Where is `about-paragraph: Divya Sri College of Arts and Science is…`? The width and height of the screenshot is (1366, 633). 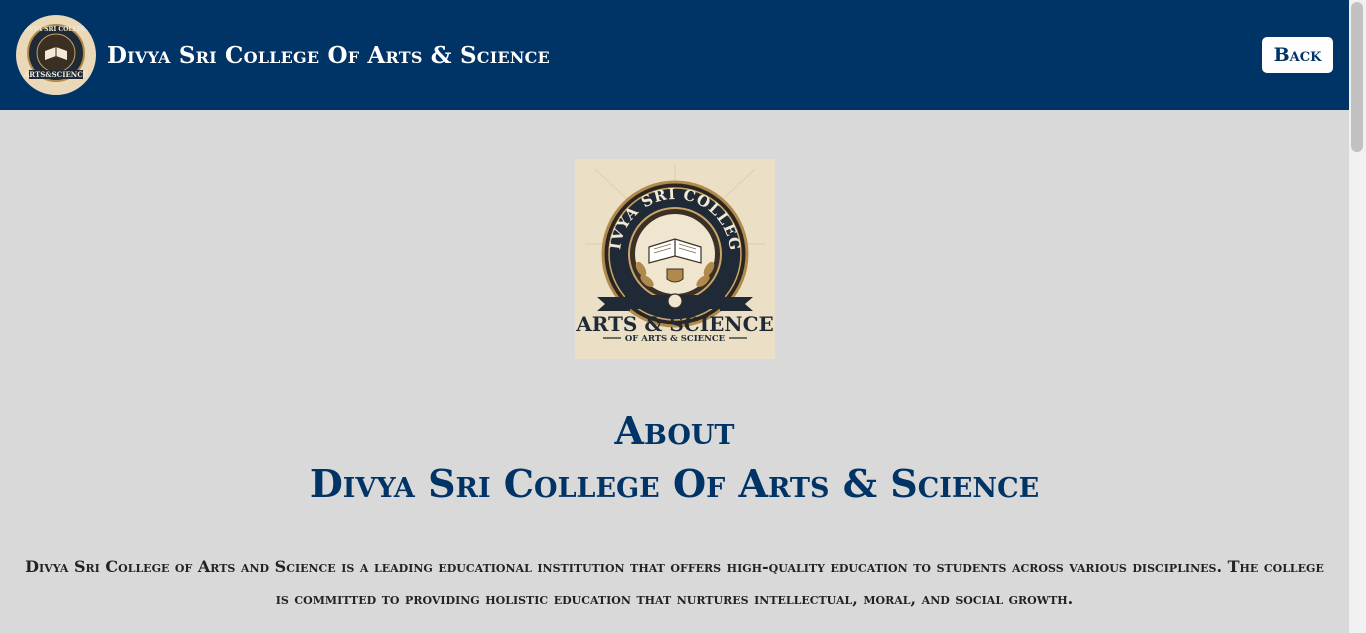 about-paragraph: Divya Sri College of Arts and Science is… is located at coordinates (674, 582).